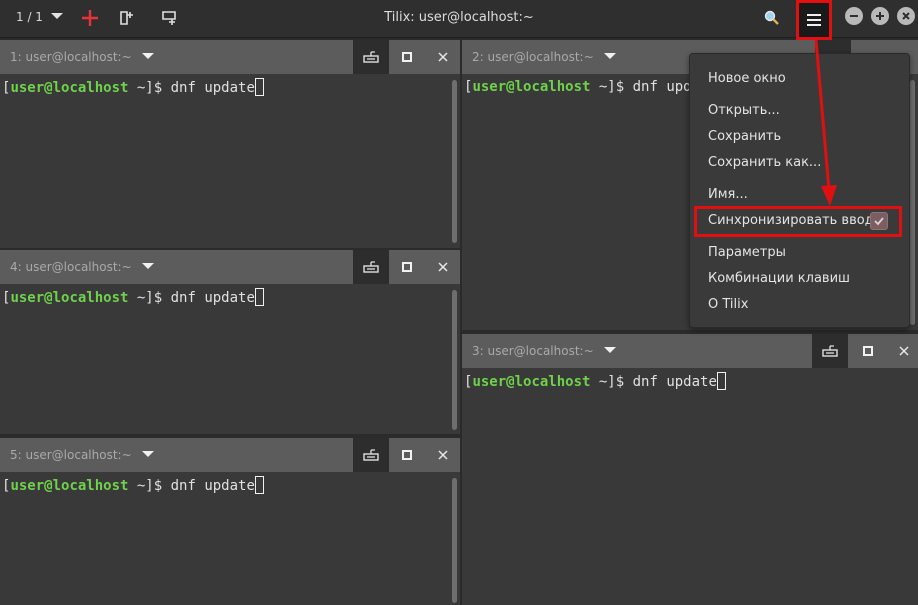 The image size is (918, 605). I want to click on annotation-arrow, so click(825, 122).